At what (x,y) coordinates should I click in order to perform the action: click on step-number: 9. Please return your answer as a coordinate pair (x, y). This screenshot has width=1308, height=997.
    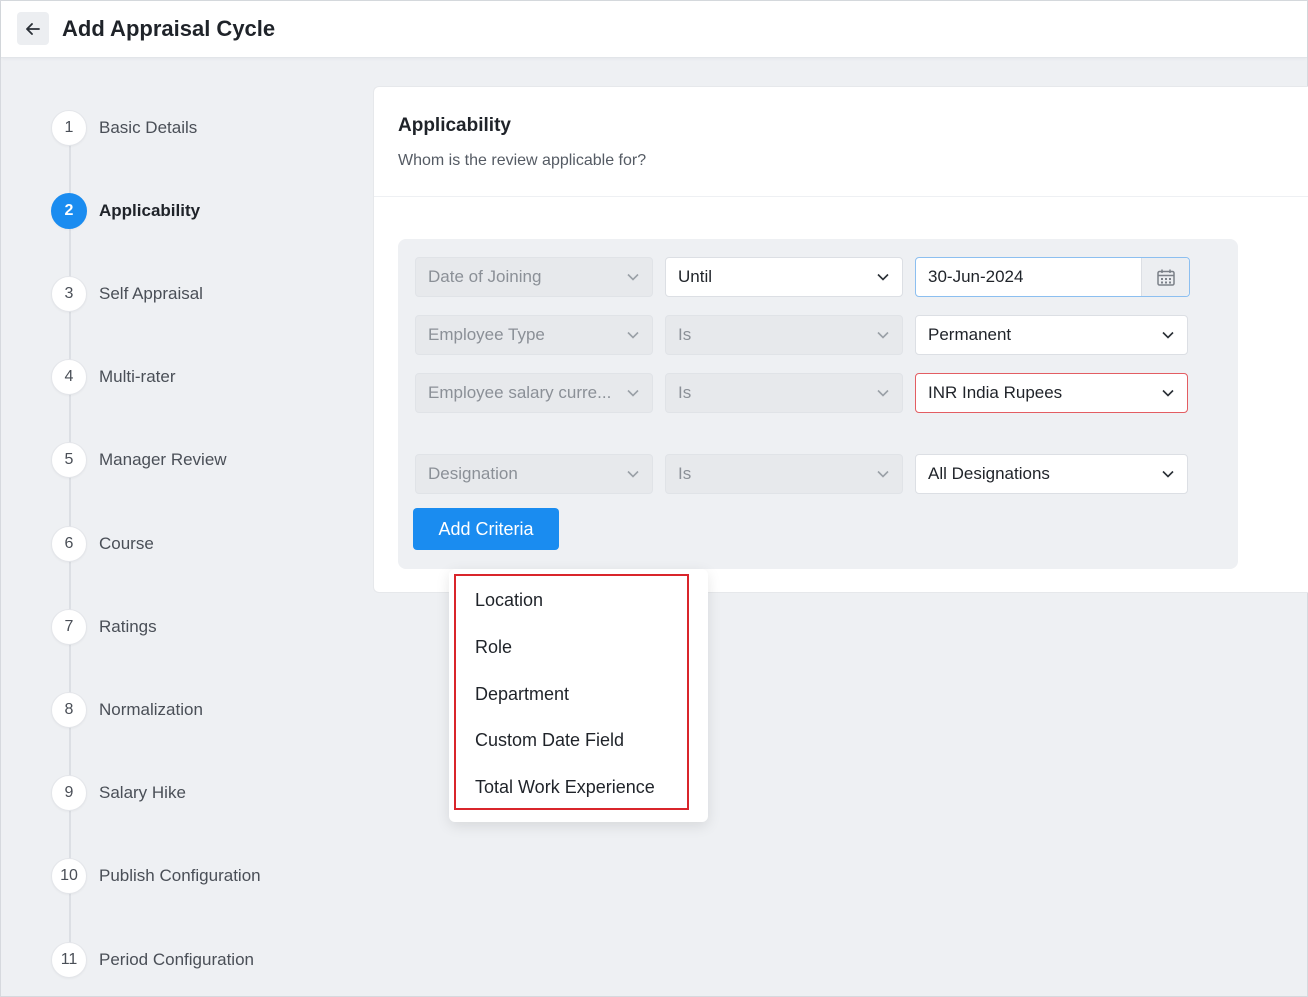
    Looking at the image, I should click on (69, 793).